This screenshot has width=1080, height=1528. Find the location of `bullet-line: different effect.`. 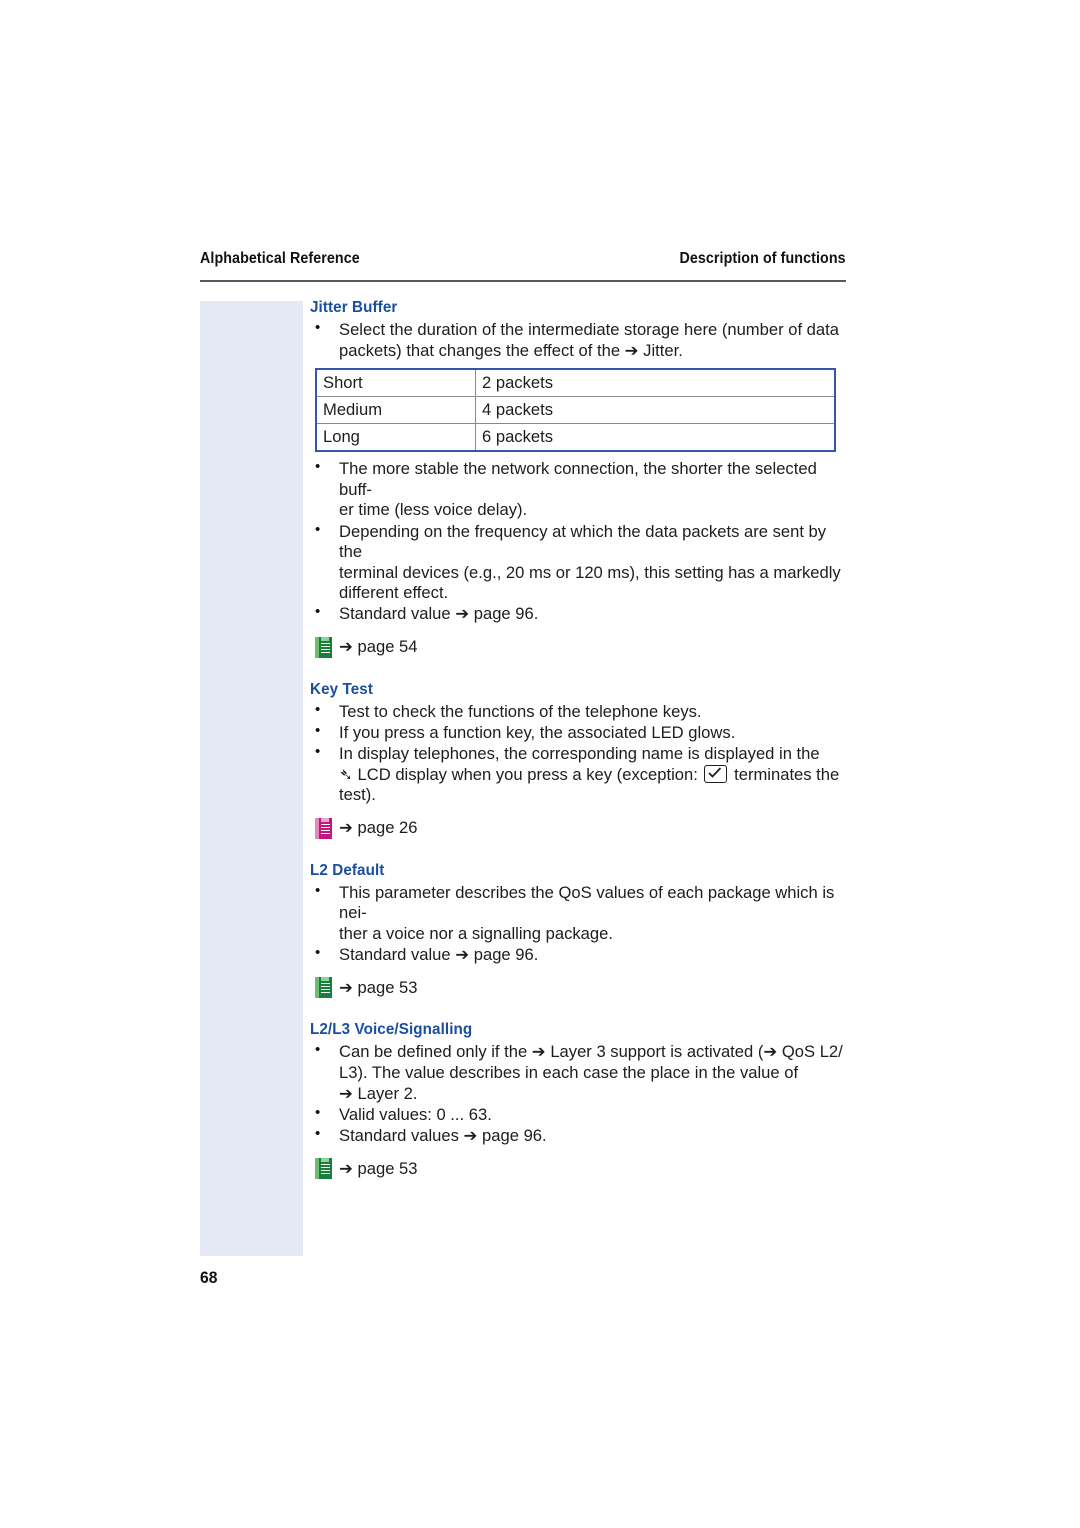

bullet-line: different effect. is located at coordinates (394, 593).